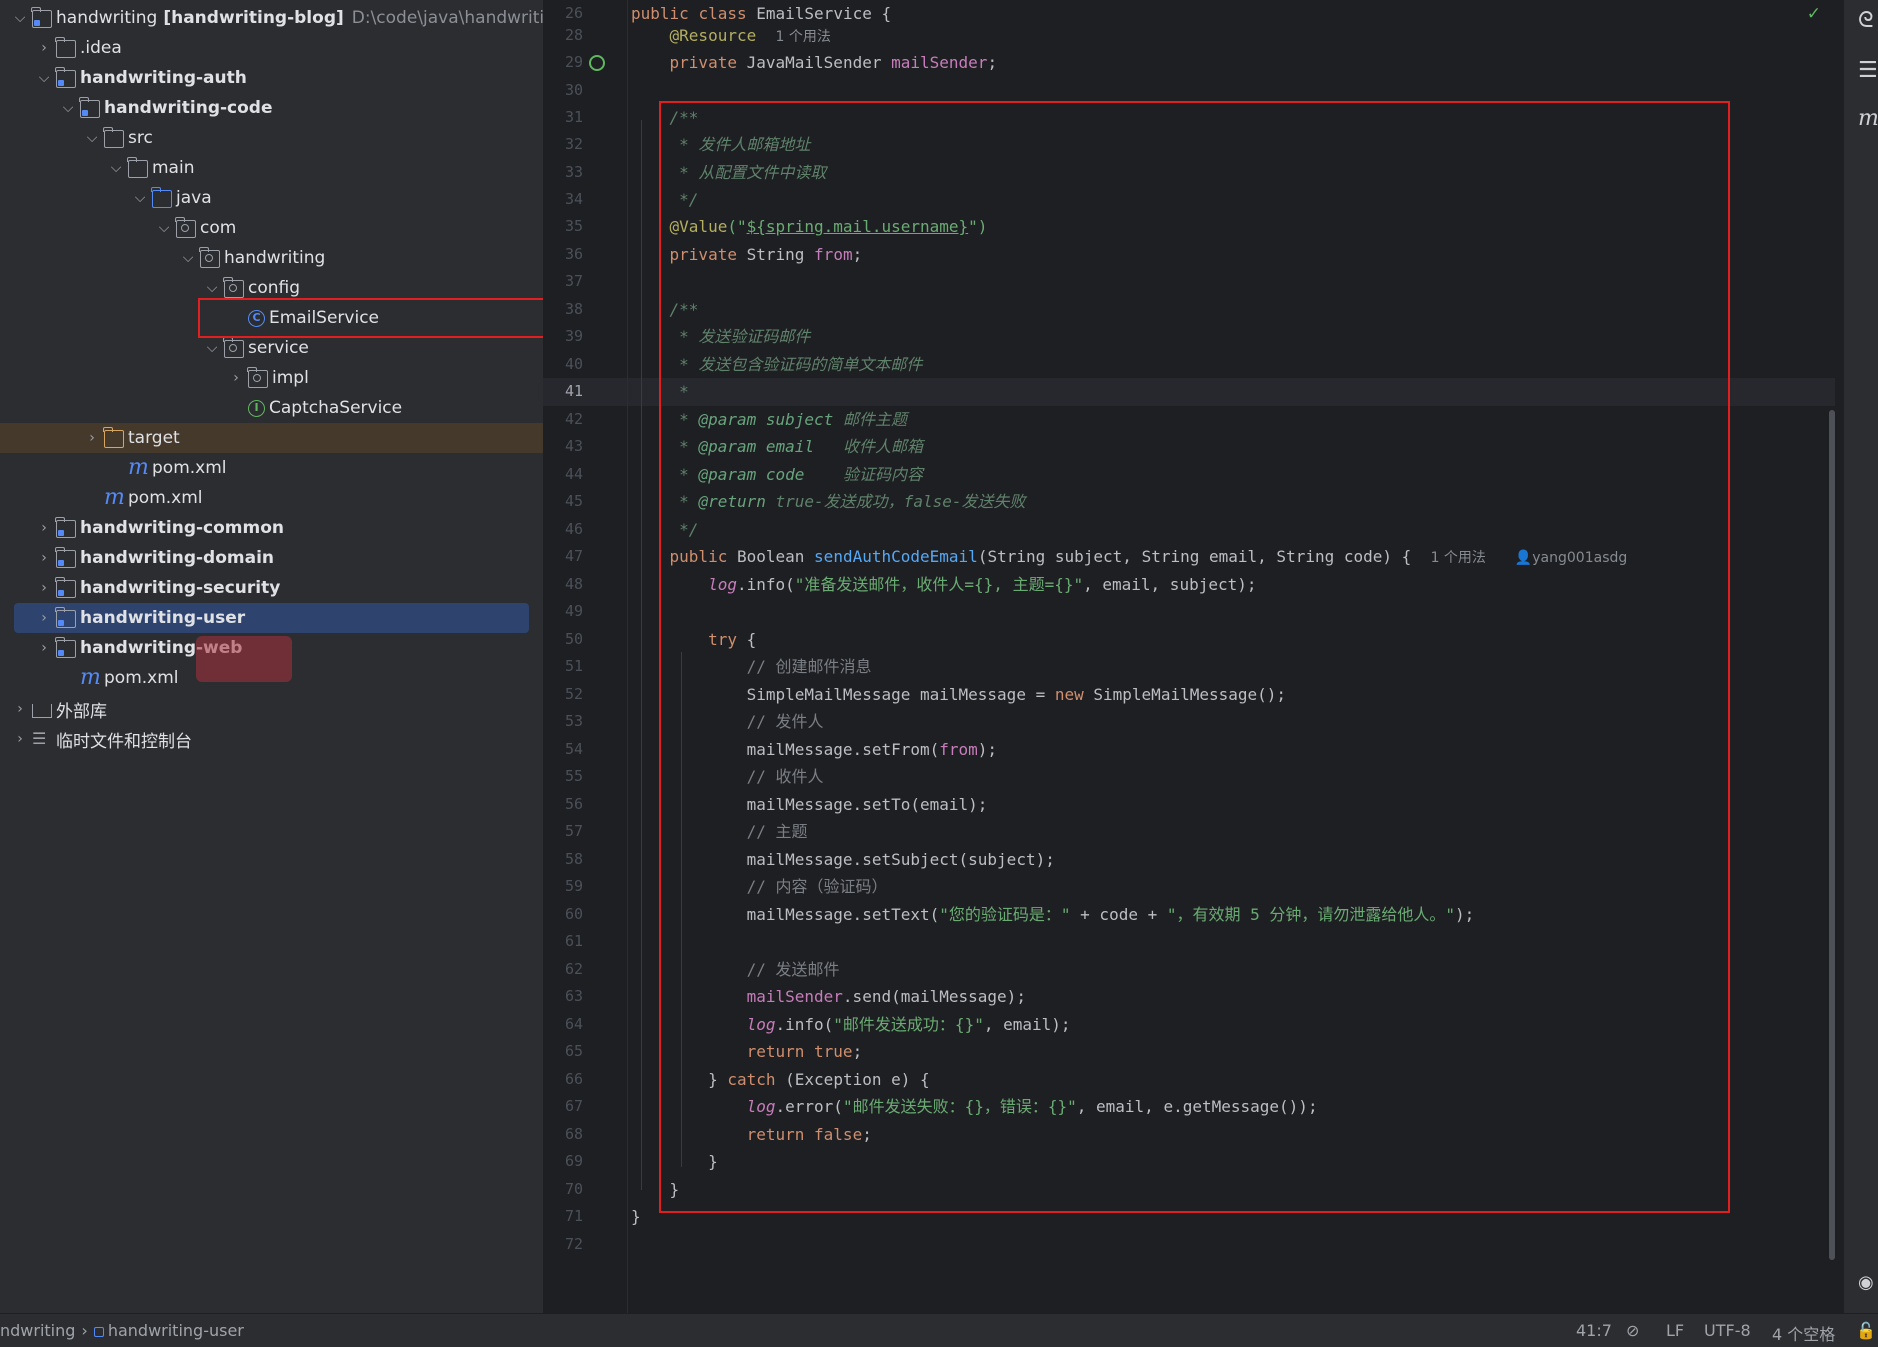 The image size is (1878, 1347). What do you see at coordinates (244, 659) in the screenshot?
I see `floating-toolbar-ghost` at bounding box center [244, 659].